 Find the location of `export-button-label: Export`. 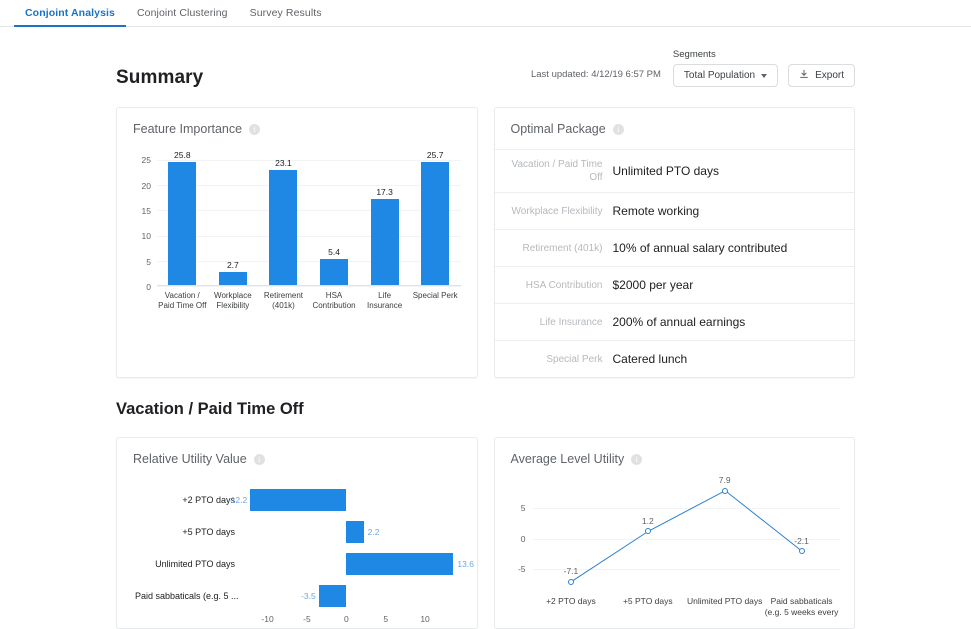

export-button-label: Export is located at coordinates (829, 75).